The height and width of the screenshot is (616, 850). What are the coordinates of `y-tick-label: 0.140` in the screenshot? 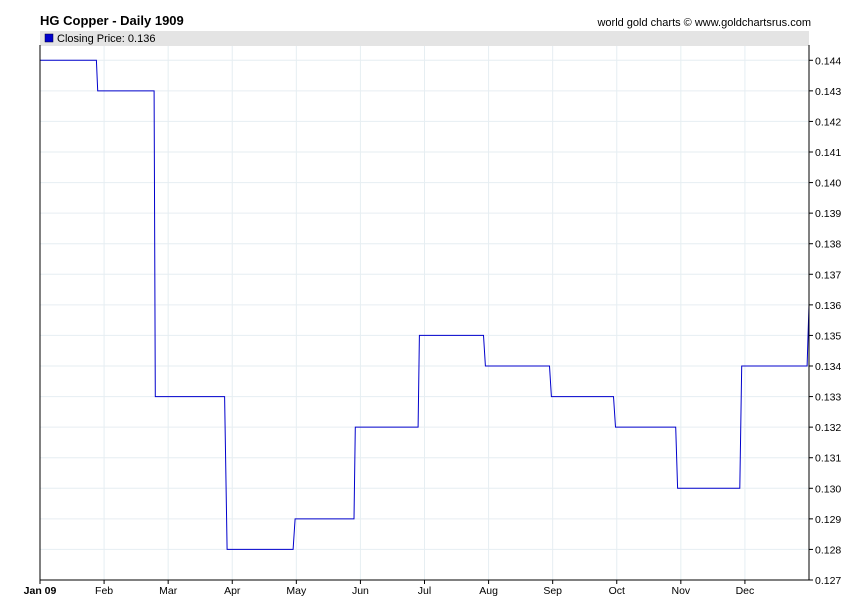 It's located at (828, 184).